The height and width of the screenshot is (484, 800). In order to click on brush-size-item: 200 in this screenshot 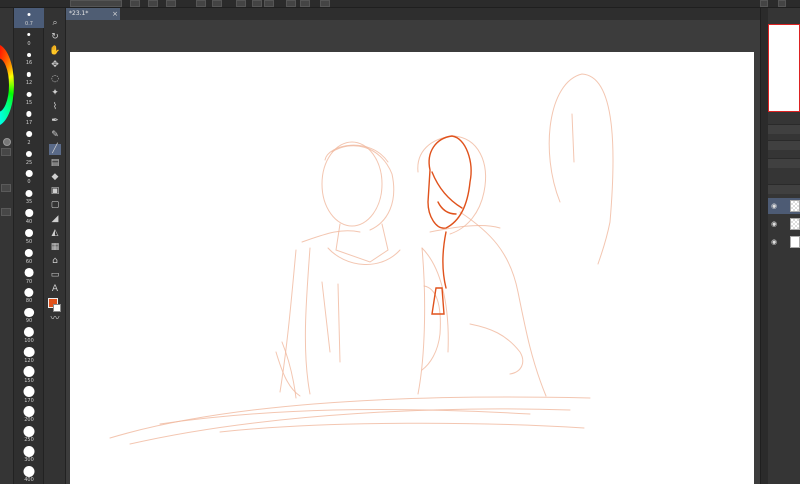, I will do `click(29, 415)`.